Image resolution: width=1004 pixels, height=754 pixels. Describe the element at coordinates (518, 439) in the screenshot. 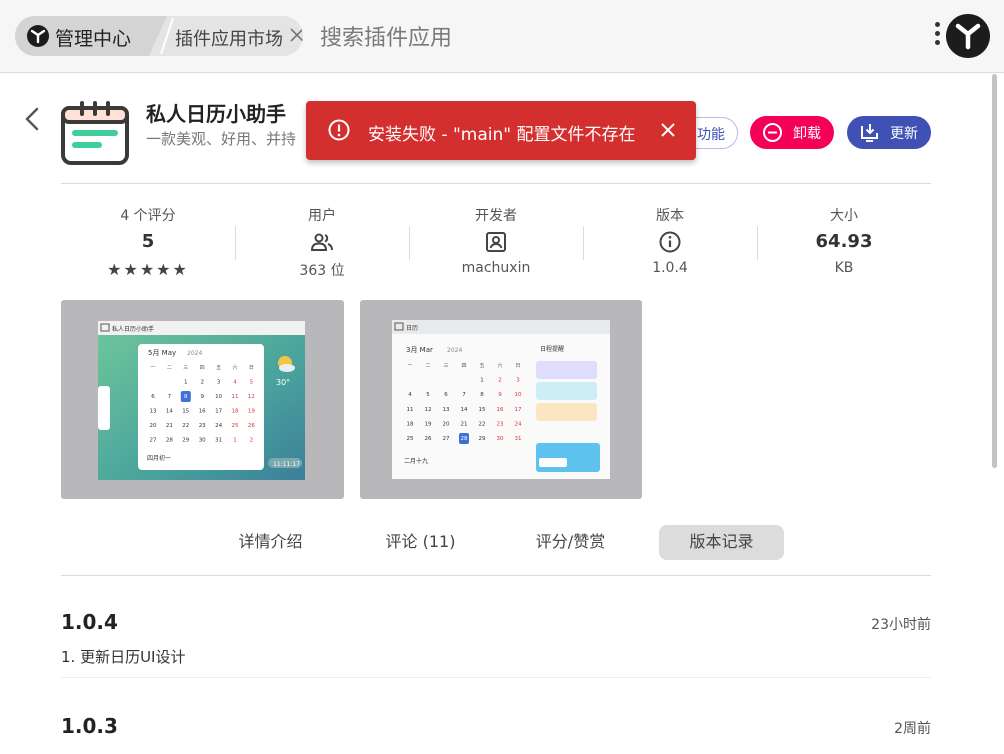

I see `calendar-day: 31` at that location.